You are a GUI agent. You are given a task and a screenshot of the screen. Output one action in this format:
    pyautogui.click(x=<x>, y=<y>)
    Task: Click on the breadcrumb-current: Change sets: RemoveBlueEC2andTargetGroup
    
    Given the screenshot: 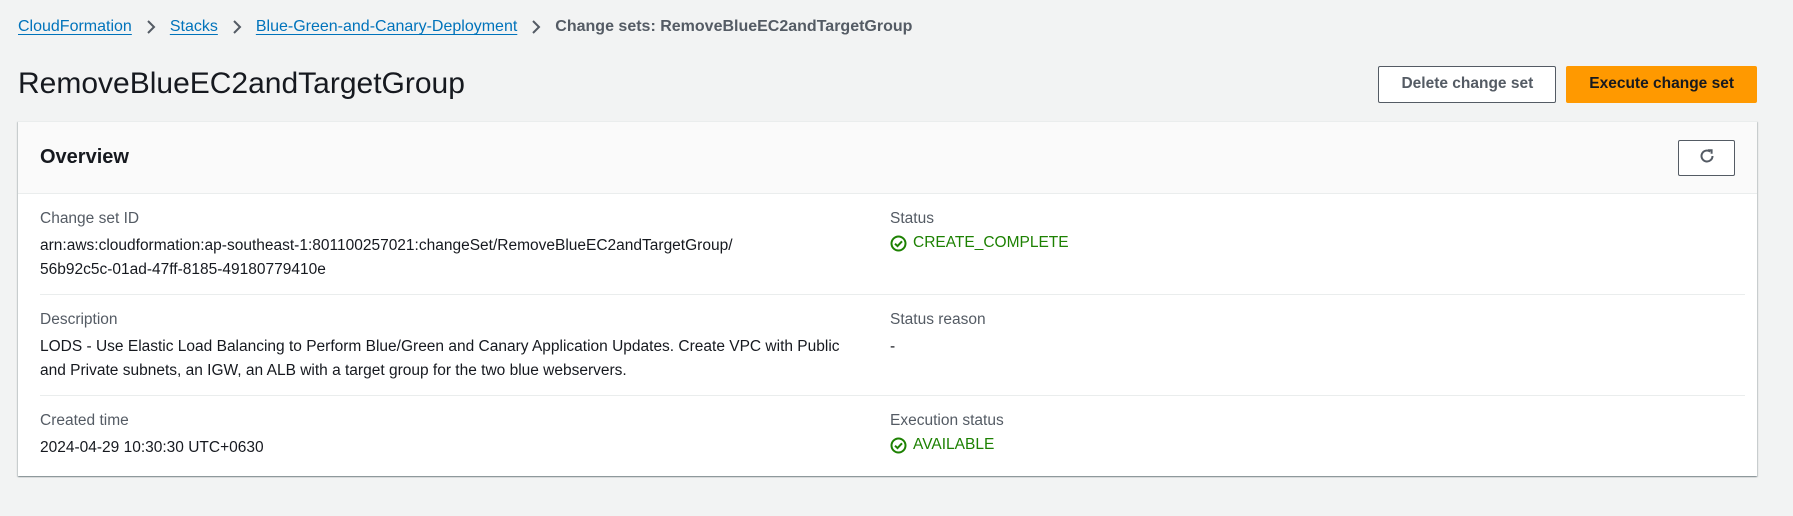 What is the action you would take?
    pyautogui.click(x=734, y=26)
    